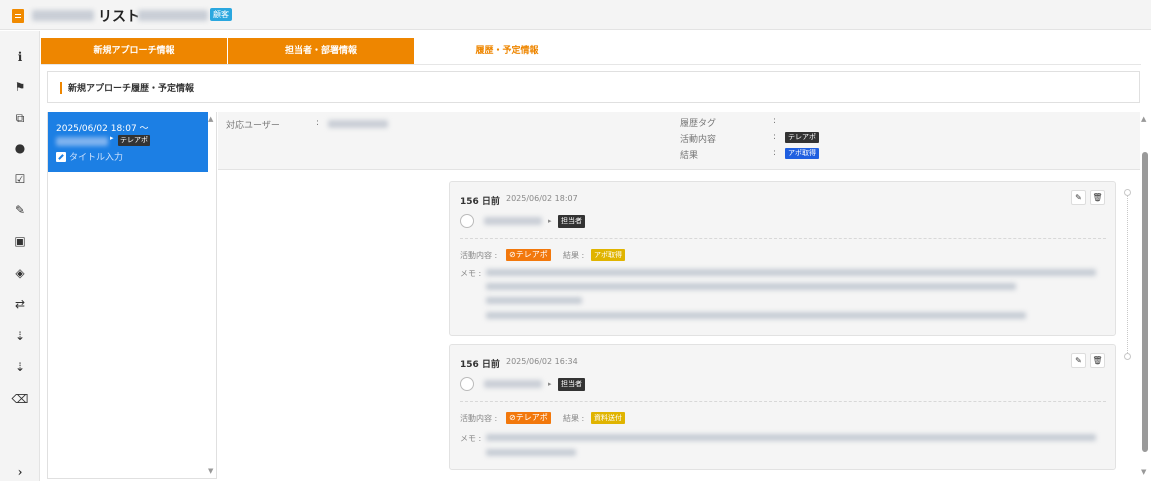 Image resolution: width=1151 pixels, height=481 pixels. I want to click on edit-icon, so click(61, 157).